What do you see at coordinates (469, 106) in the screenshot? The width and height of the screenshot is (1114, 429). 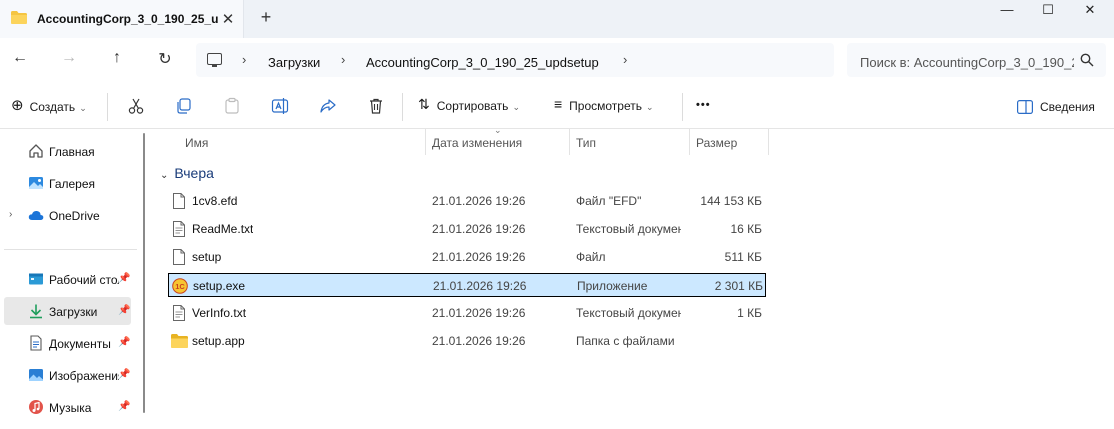 I see `sort-button: ⇅ Сортировать ⌄` at bounding box center [469, 106].